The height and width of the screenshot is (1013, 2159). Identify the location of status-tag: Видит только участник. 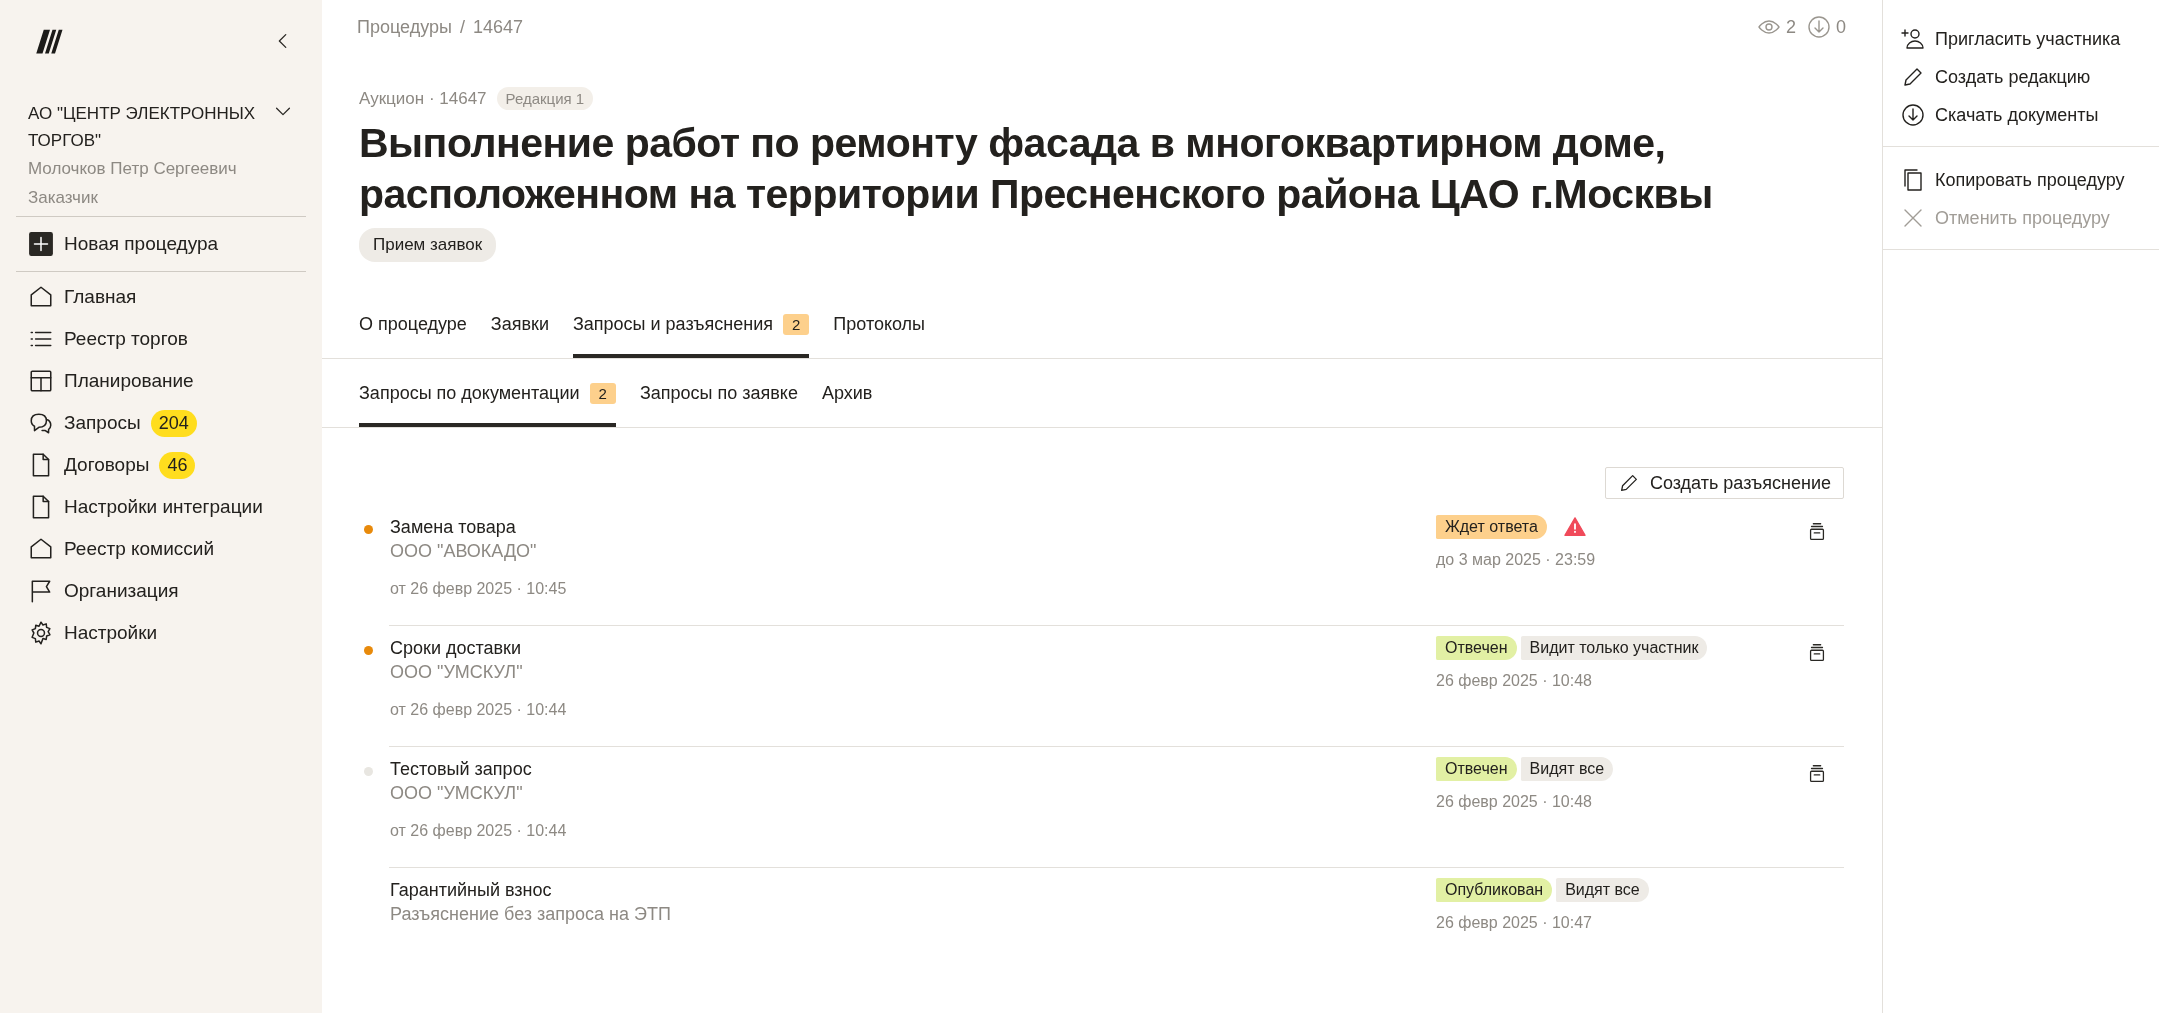
(1614, 648).